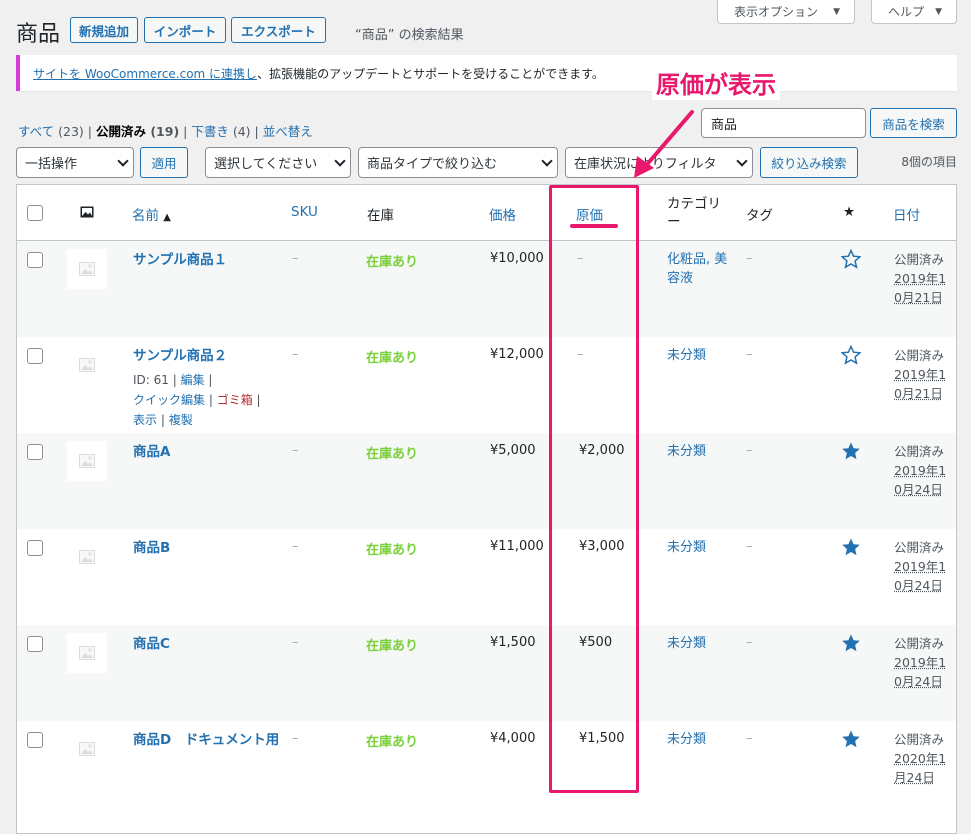 This screenshot has width=971, height=834. What do you see at coordinates (145, 73) in the screenshot?
I see `connect-link: サイトを WooCommerce.com に連携し` at bounding box center [145, 73].